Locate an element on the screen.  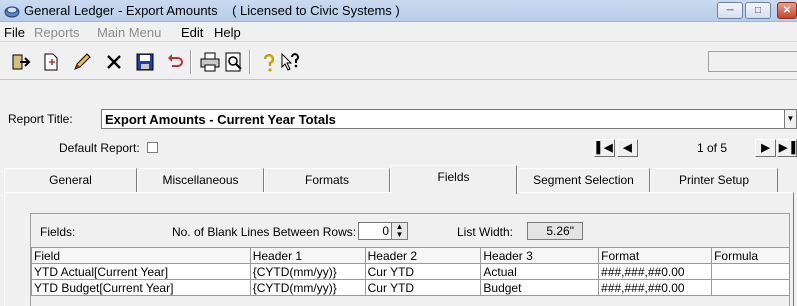
edit-button is located at coordinates (82, 62).